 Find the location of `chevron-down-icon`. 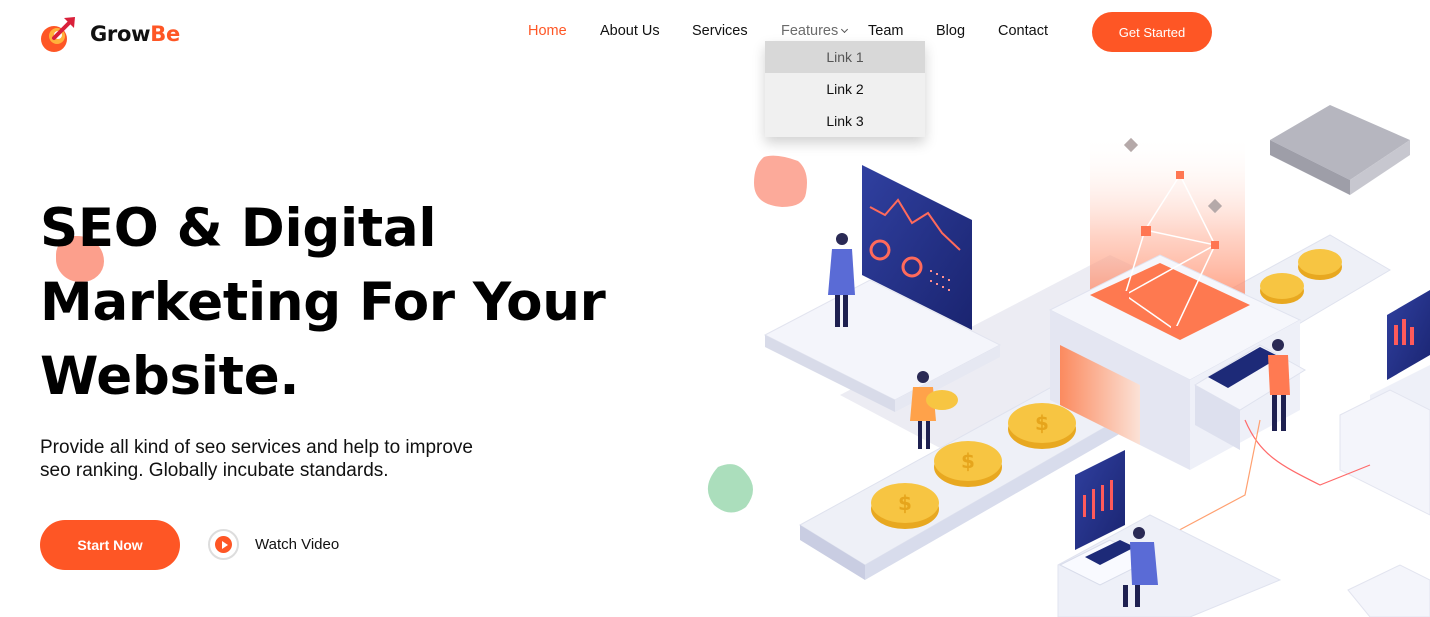

chevron-down-icon is located at coordinates (845, 29).